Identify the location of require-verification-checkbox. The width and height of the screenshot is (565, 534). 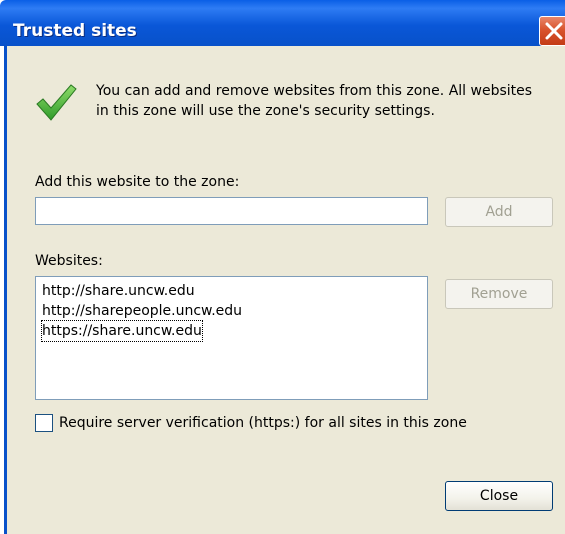
(44, 423).